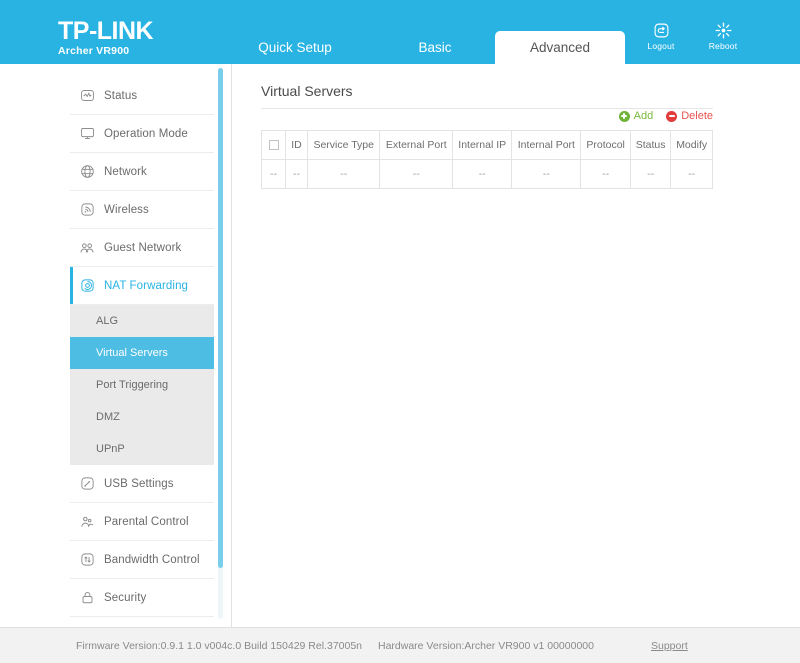 The image size is (800, 663). Describe the element at coordinates (691, 174) in the screenshot. I see `cell-modify: --` at that location.